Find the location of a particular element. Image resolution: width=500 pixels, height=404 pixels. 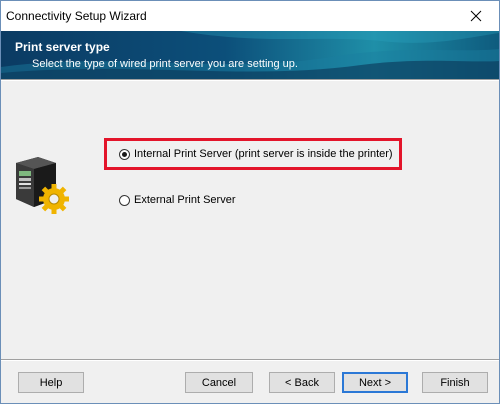

window-title: Connectivity Setup Wizard is located at coordinates (76, 16).